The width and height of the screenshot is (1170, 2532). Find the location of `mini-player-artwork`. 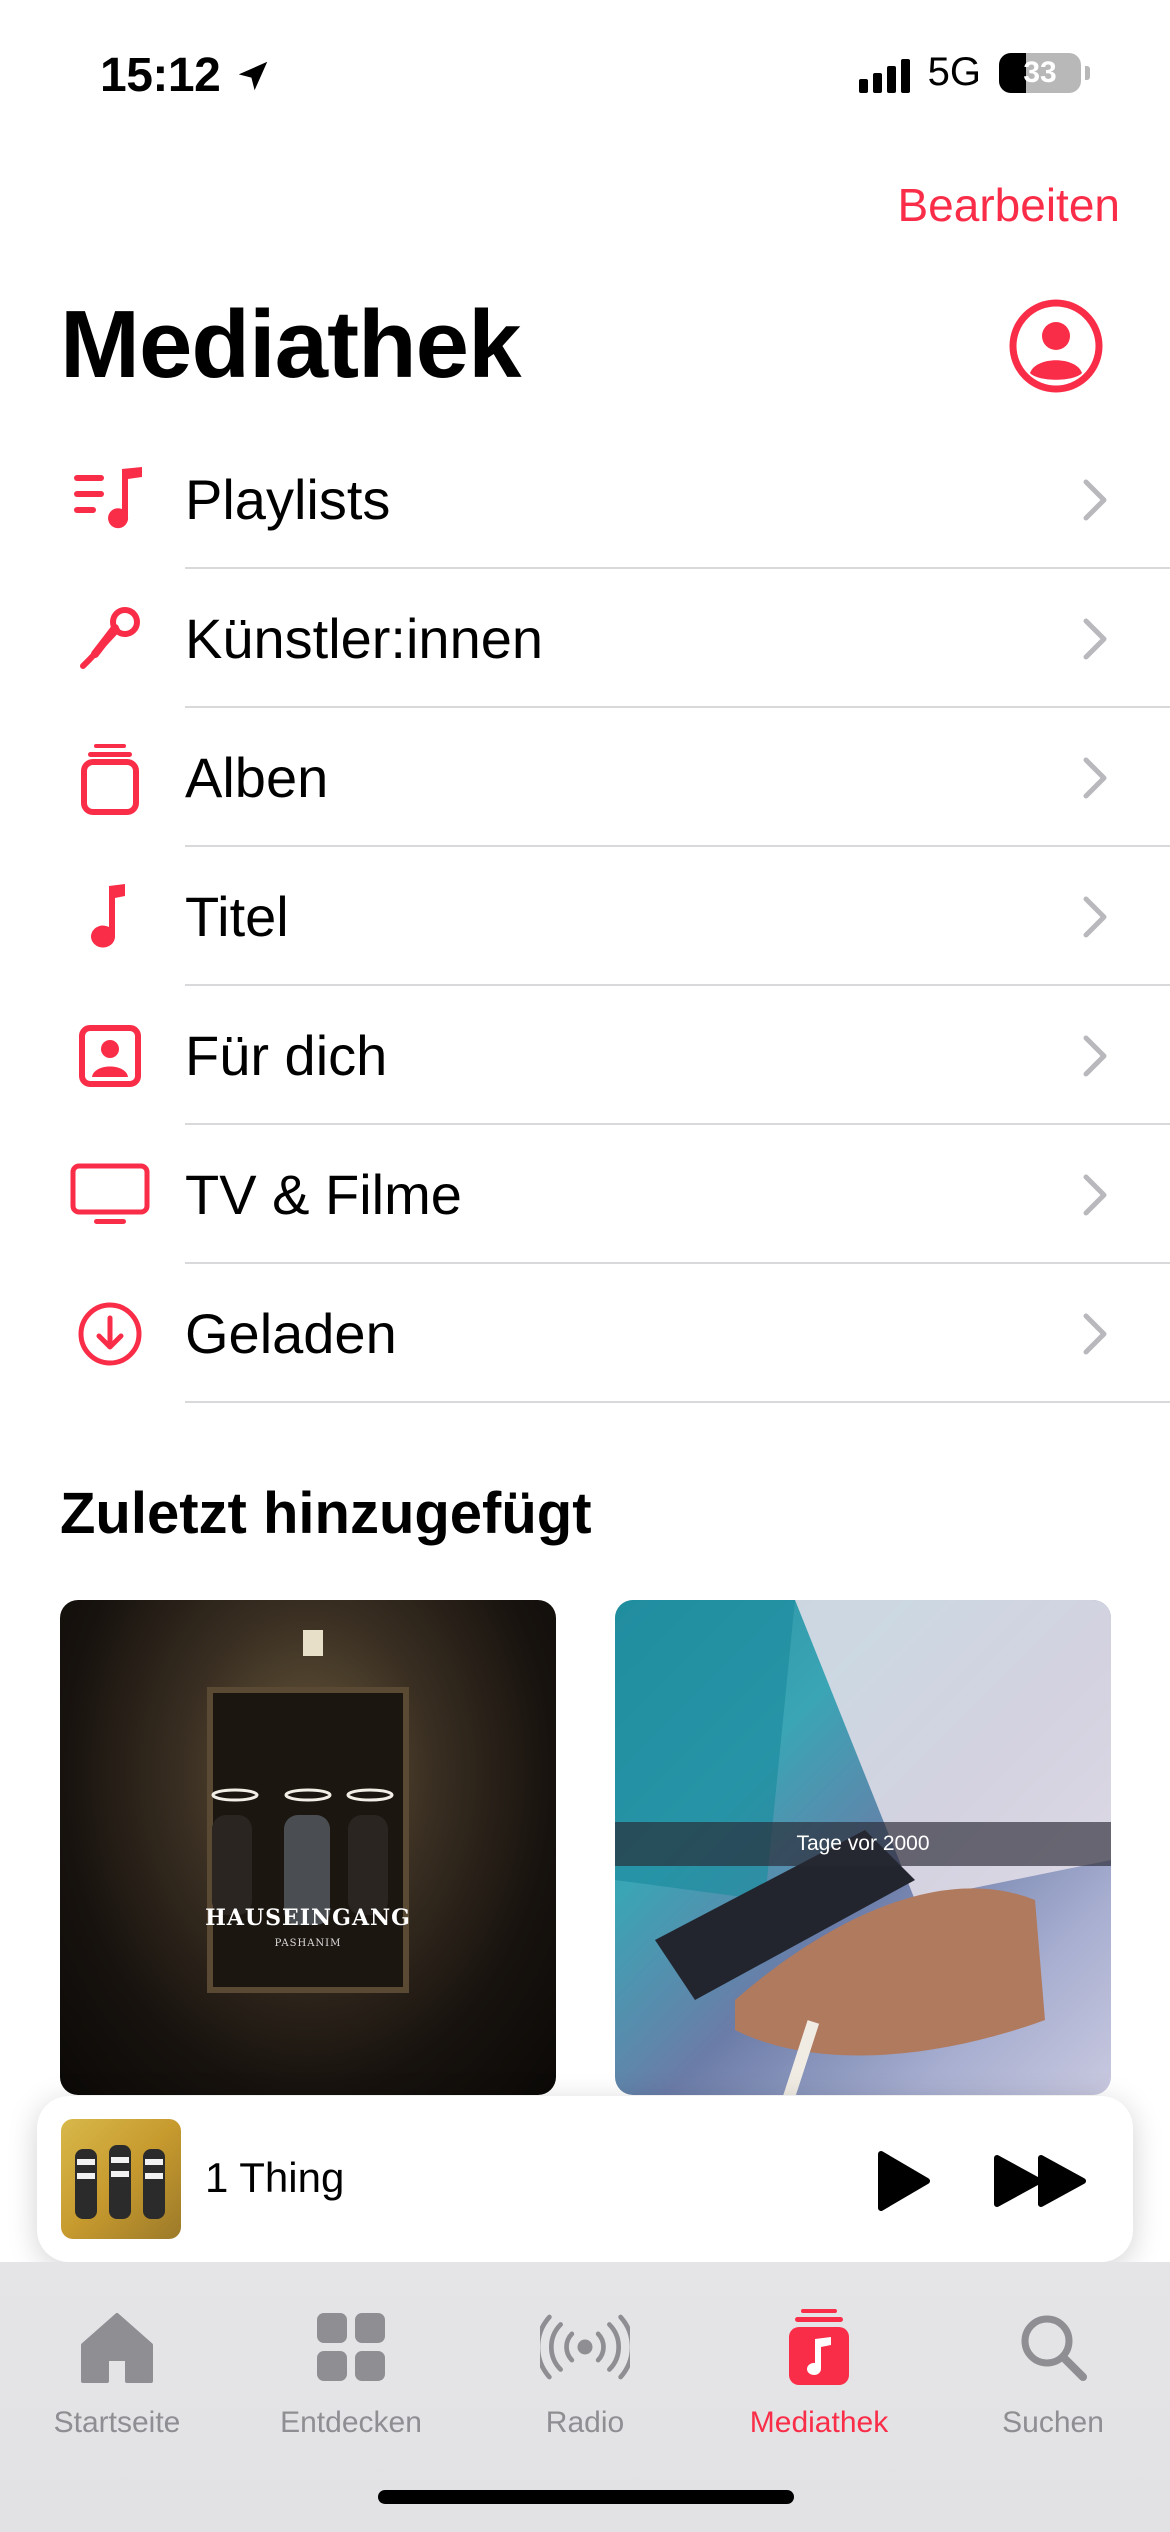

mini-player-artwork is located at coordinates (121, 2179).